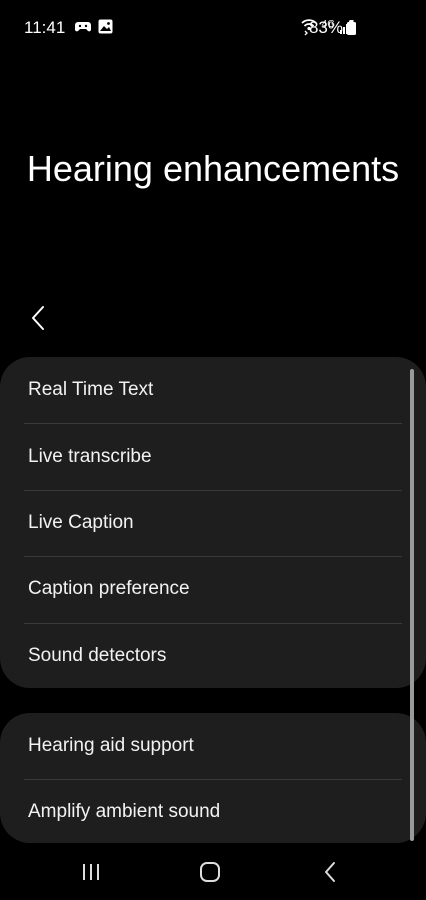 The image size is (426, 900). I want to click on list-item-sound-detectors: Sound detectors, so click(213, 655).